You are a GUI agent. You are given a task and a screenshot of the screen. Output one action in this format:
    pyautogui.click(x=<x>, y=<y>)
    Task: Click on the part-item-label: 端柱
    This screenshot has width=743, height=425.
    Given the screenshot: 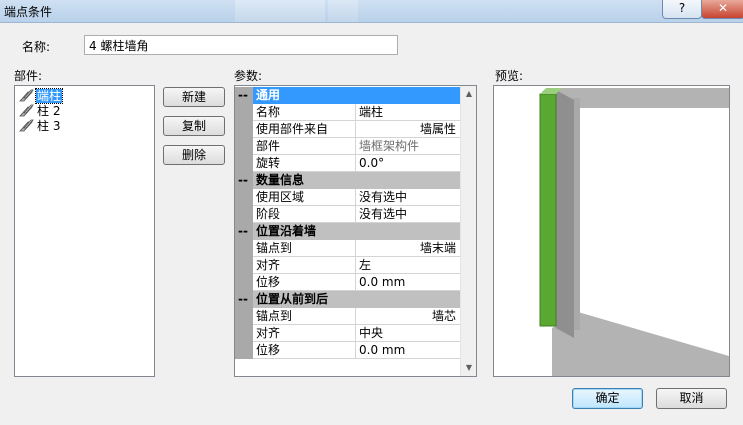 What is the action you would take?
    pyautogui.click(x=49, y=96)
    